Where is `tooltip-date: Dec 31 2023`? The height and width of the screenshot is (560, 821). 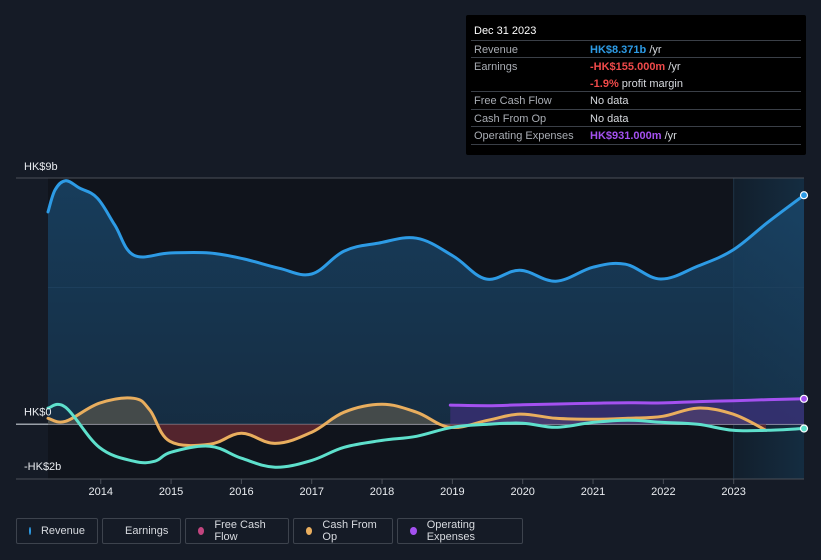 tooltip-date: Dec 31 2023 is located at coordinates (505, 31).